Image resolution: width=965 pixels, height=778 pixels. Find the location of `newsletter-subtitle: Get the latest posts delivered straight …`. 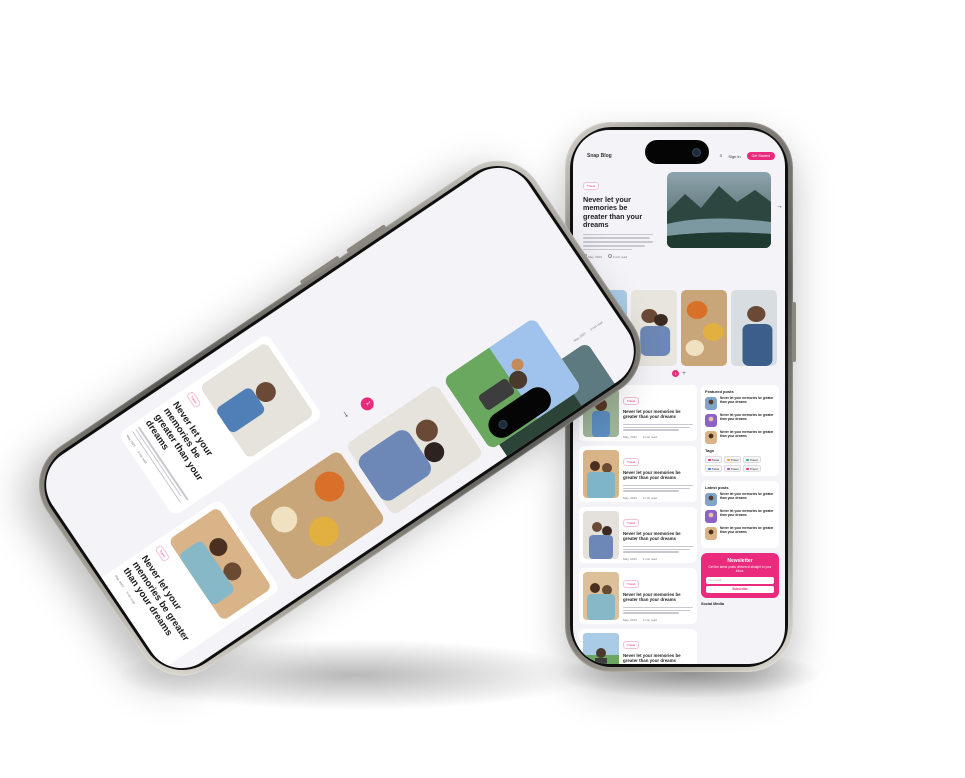

newsletter-subtitle: Get the latest posts delivered straight … is located at coordinates (740, 569).